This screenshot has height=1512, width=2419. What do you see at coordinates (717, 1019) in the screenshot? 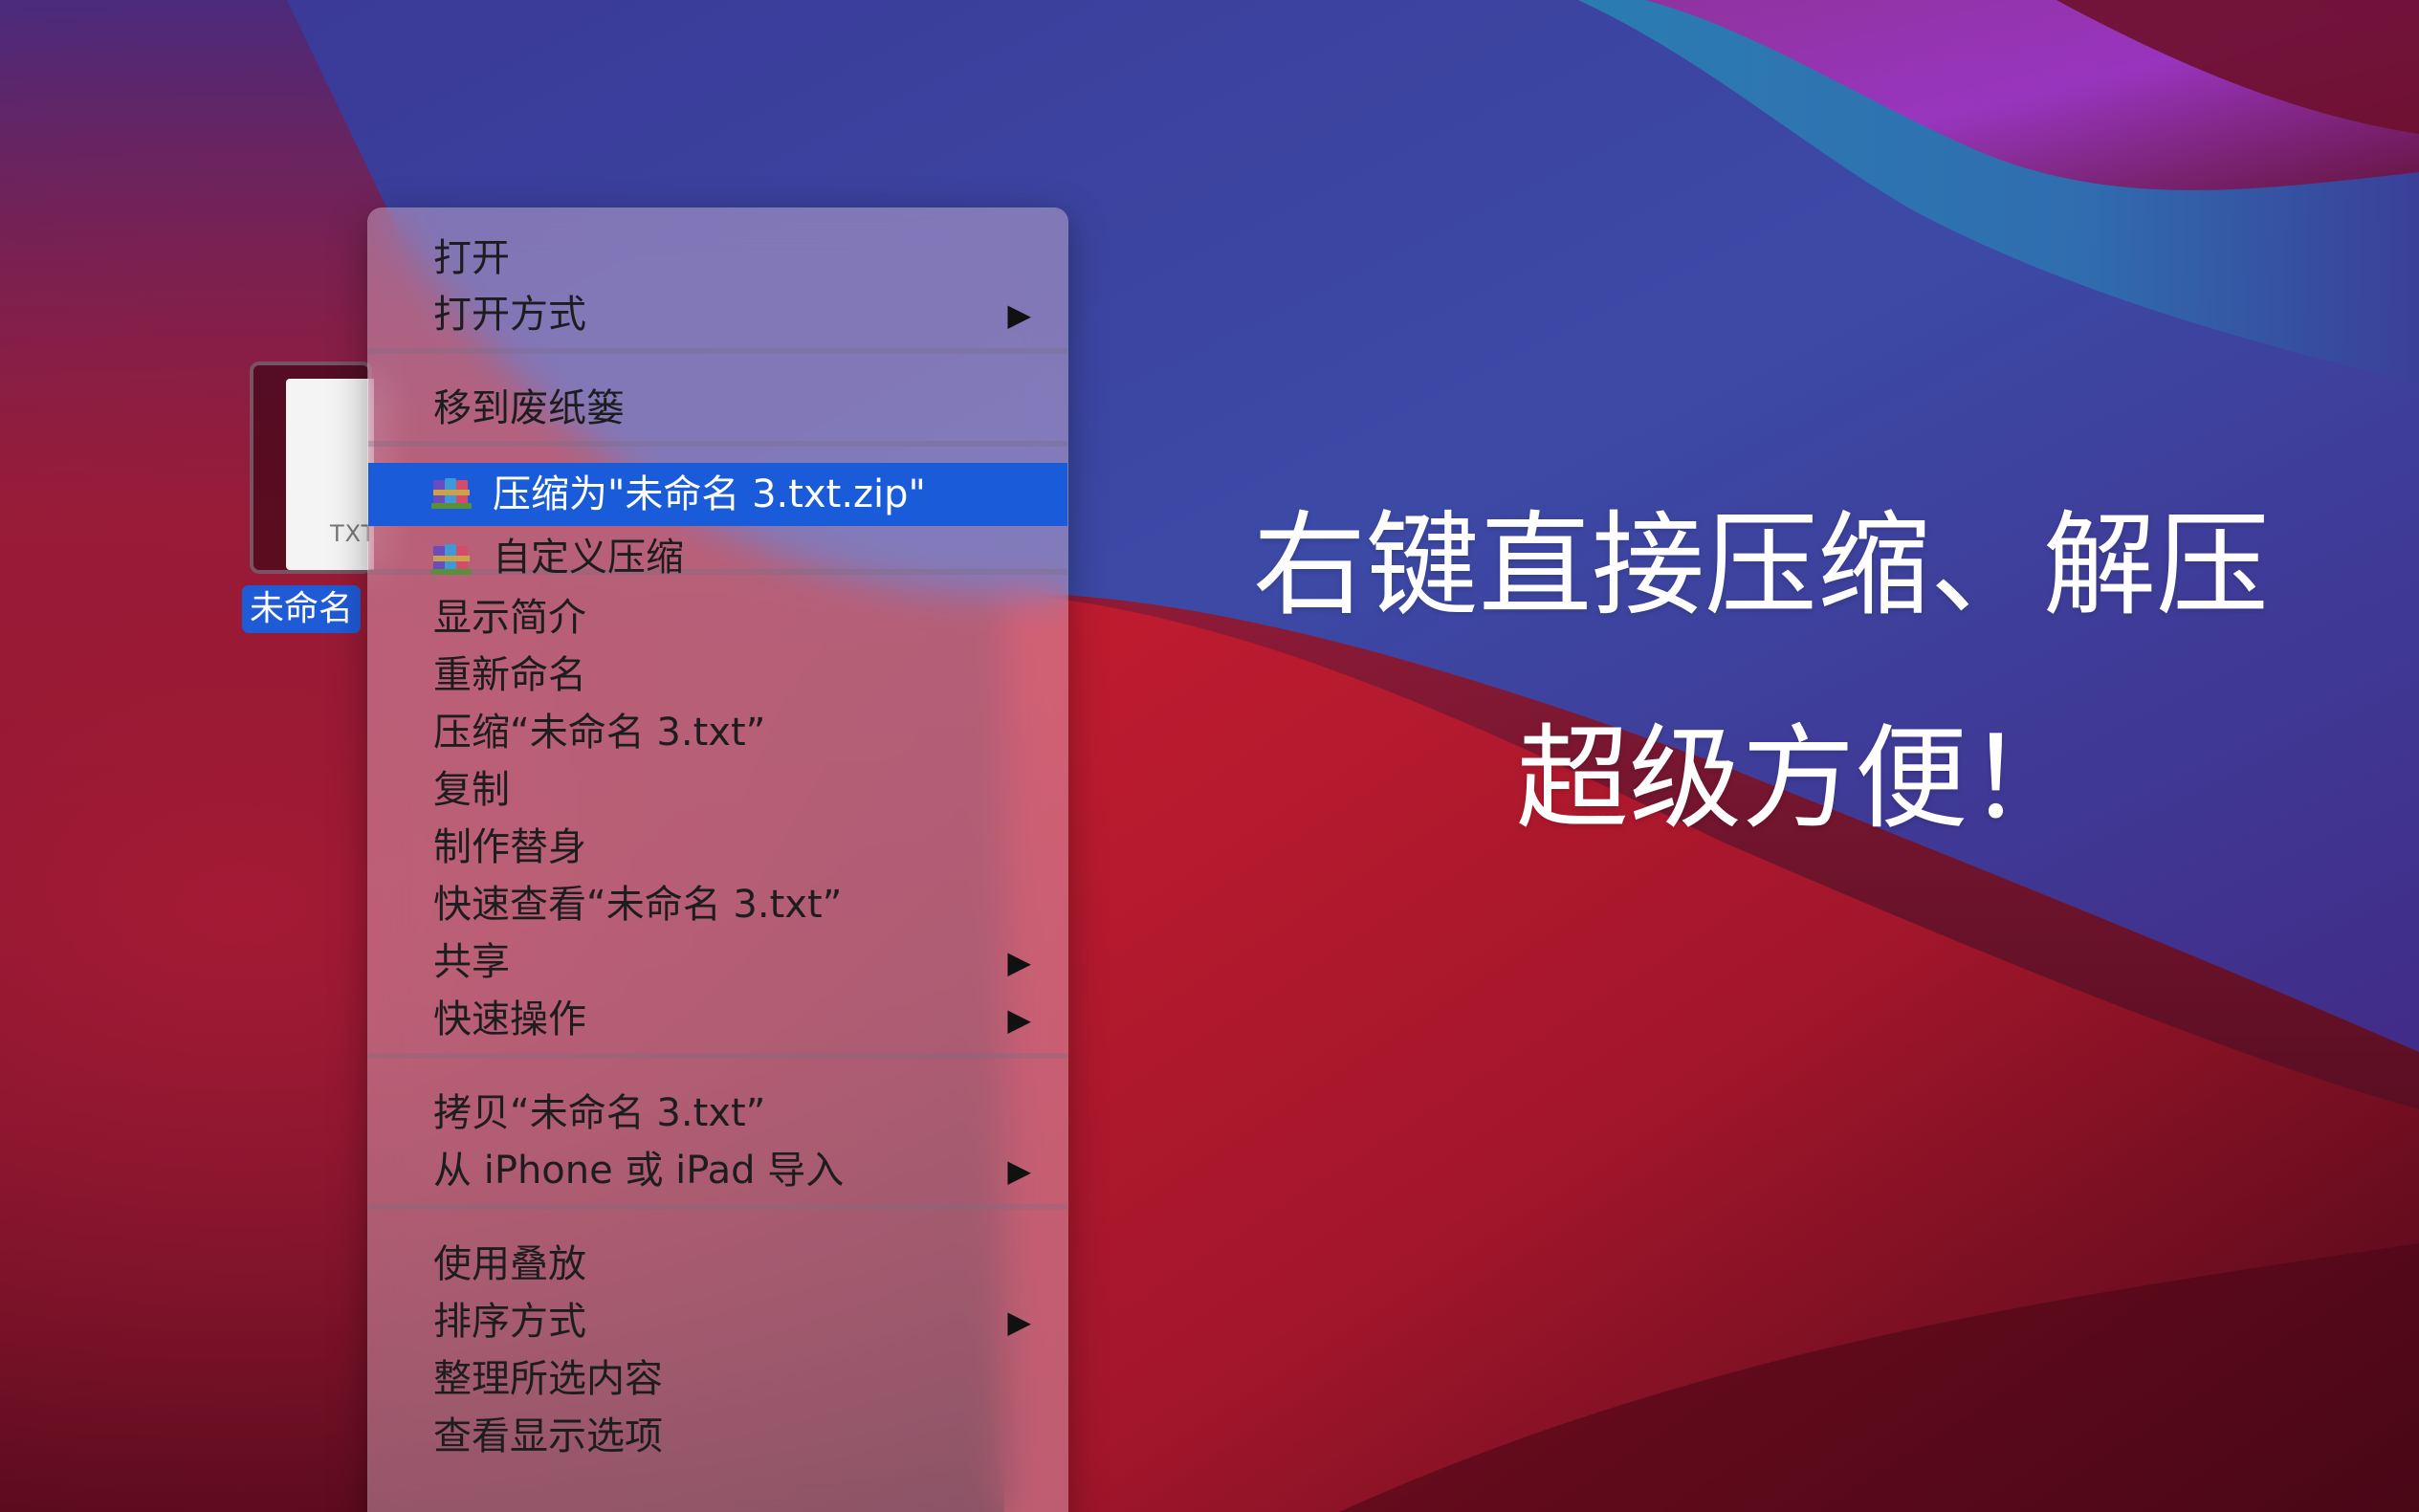
I see `menu-item-quick-actions: 快速操作 ▶` at bounding box center [717, 1019].